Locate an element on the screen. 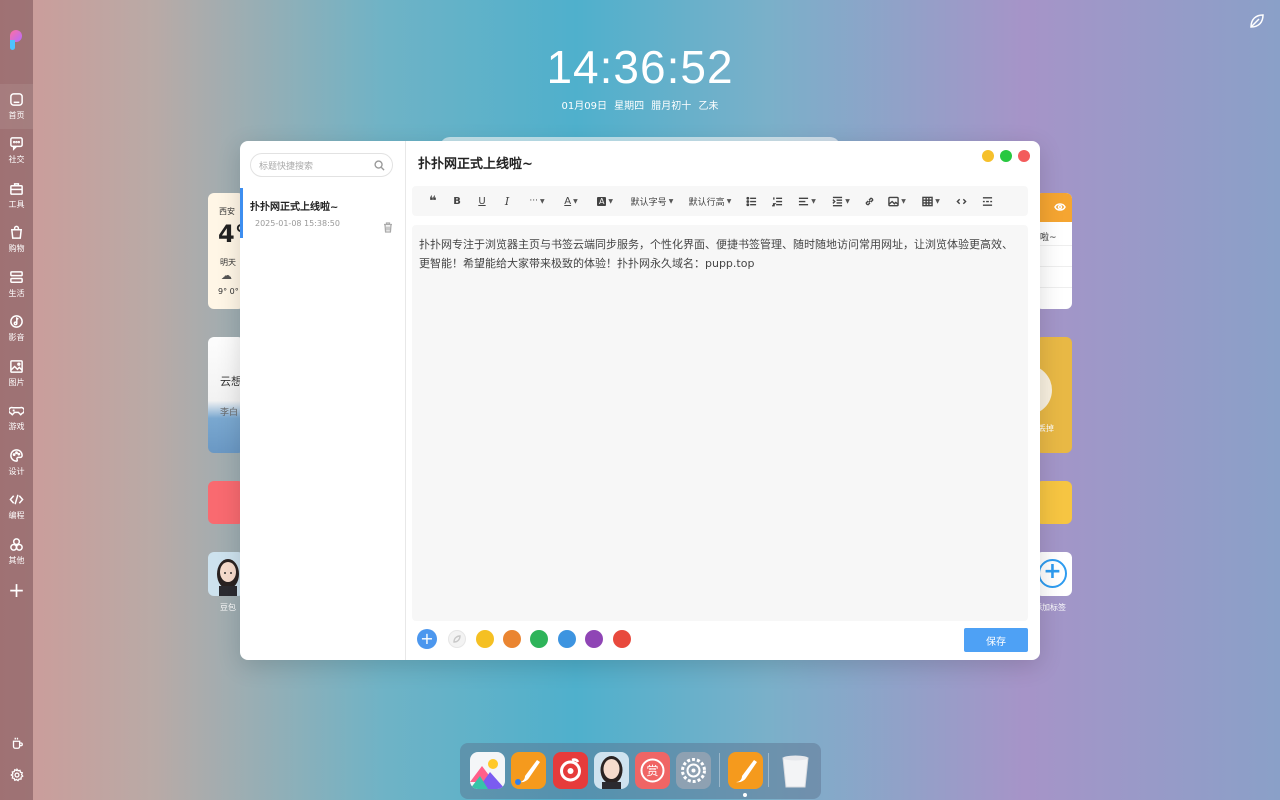 The width and height of the screenshot is (1280, 800). color-red-button is located at coordinates (622, 639).